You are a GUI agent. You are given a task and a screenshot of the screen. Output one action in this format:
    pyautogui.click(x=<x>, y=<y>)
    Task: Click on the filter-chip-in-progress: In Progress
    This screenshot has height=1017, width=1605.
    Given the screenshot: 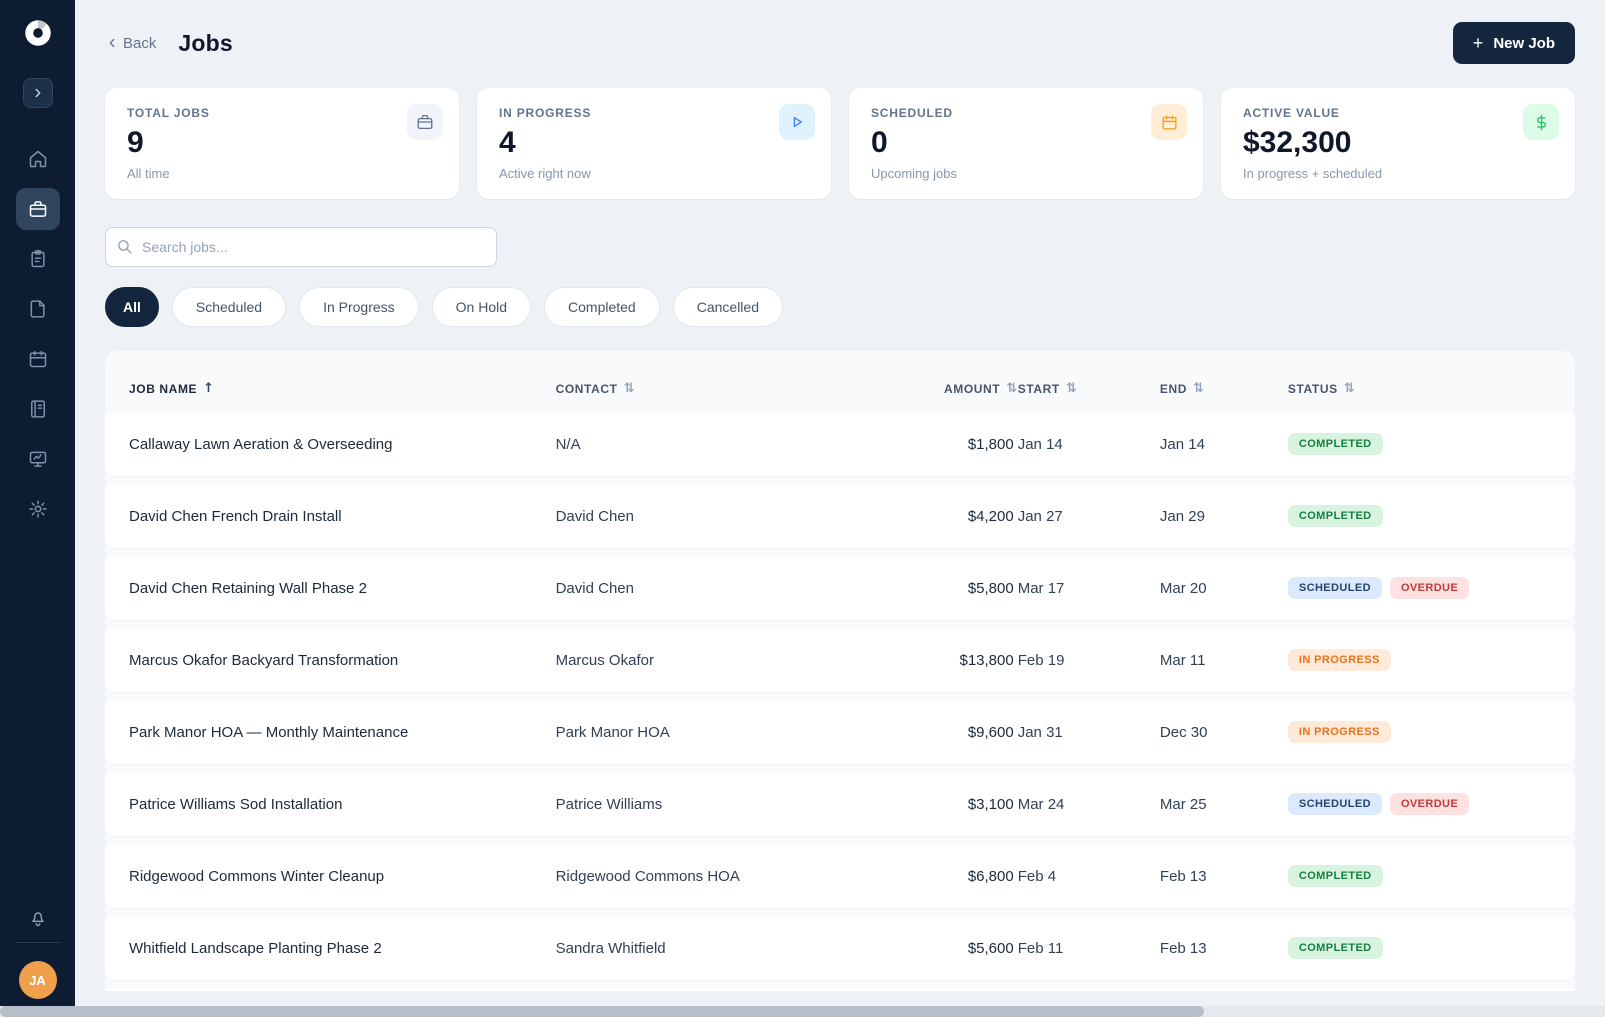 What is the action you would take?
    pyautogui.click(x=359, y=307)
    